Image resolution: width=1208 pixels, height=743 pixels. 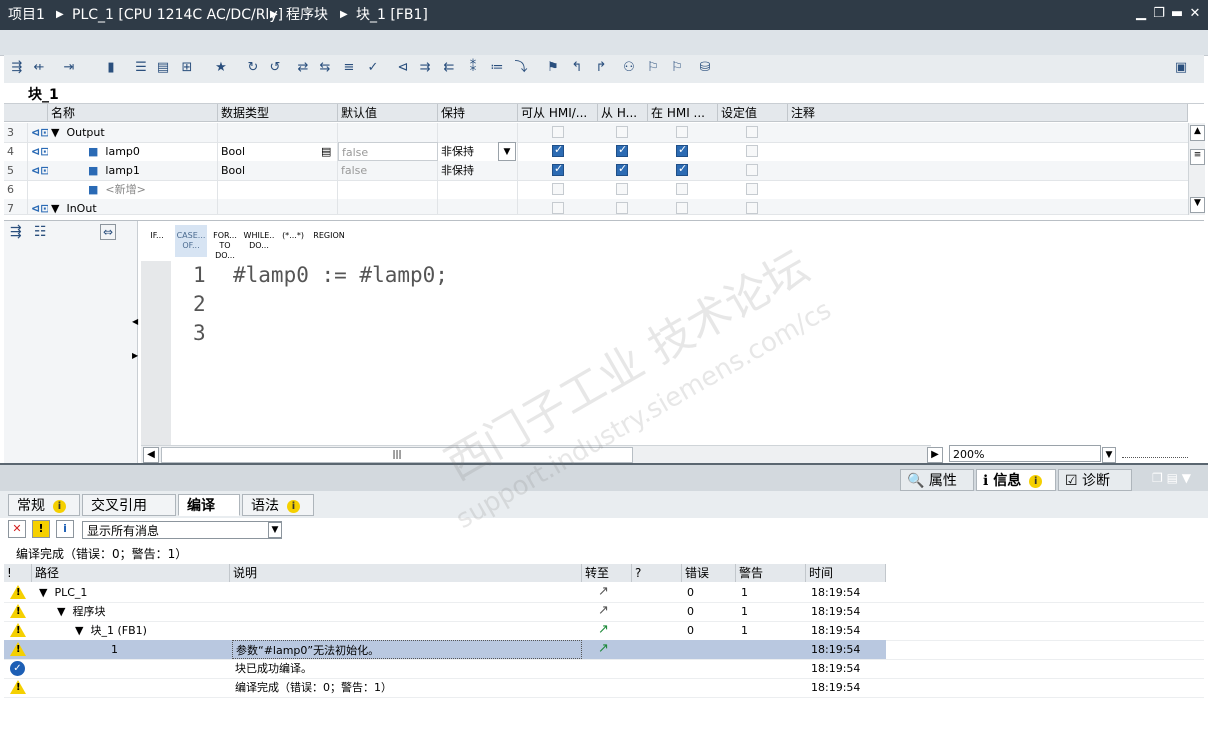 I want to click on delete-network-icon: ⇷, so click(x=39, y=68).